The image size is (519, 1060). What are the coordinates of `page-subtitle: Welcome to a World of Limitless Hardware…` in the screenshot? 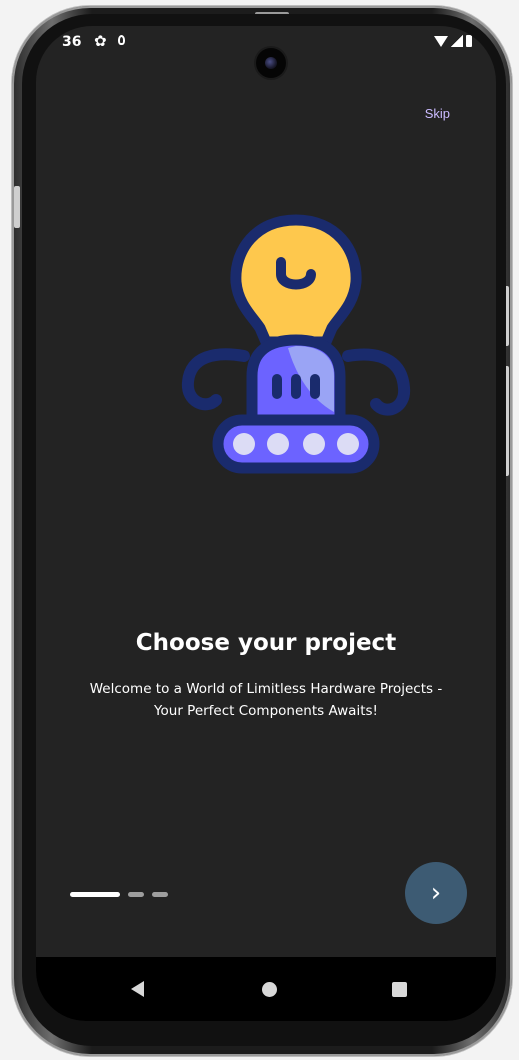 It's located at (266, 700).